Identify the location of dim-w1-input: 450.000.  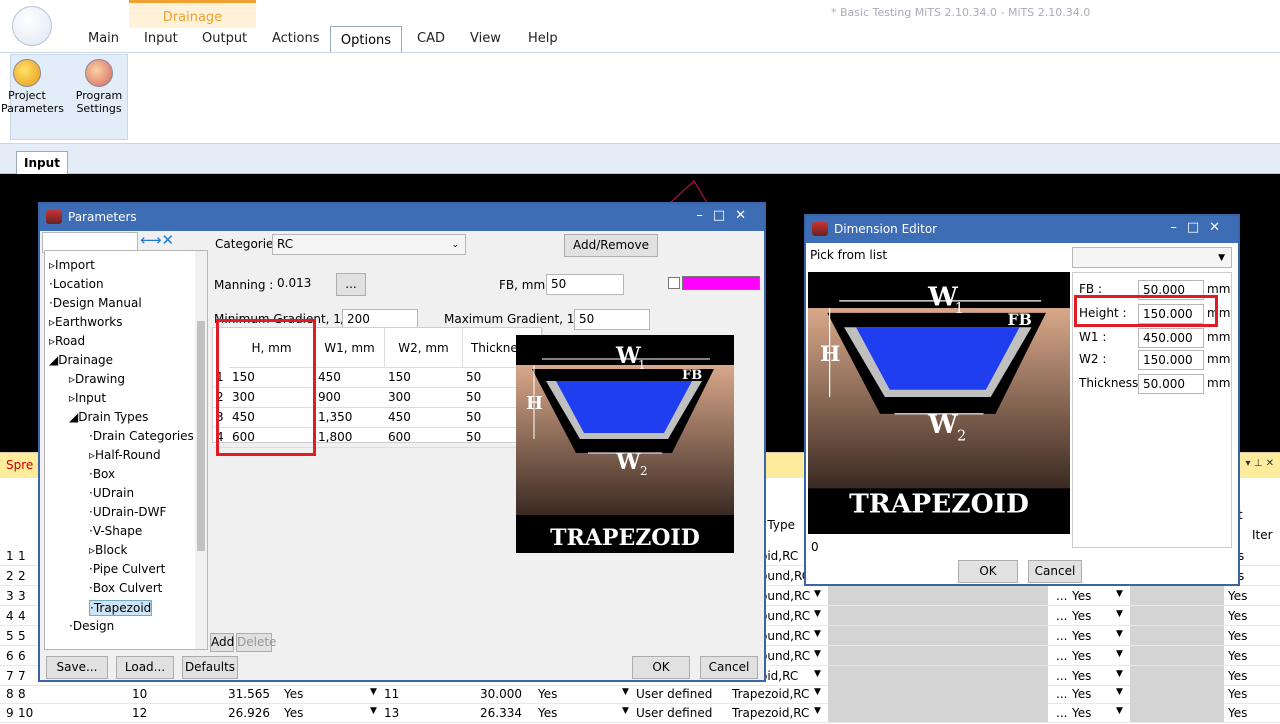
(1171, 338).